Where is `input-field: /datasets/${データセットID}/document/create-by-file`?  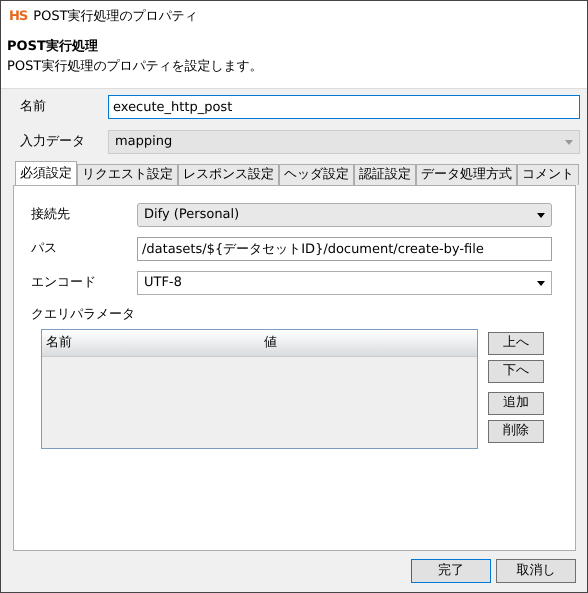
input-field: /datasets/${データセットID}/document/create-by-file is located at coordinates (344, 249).